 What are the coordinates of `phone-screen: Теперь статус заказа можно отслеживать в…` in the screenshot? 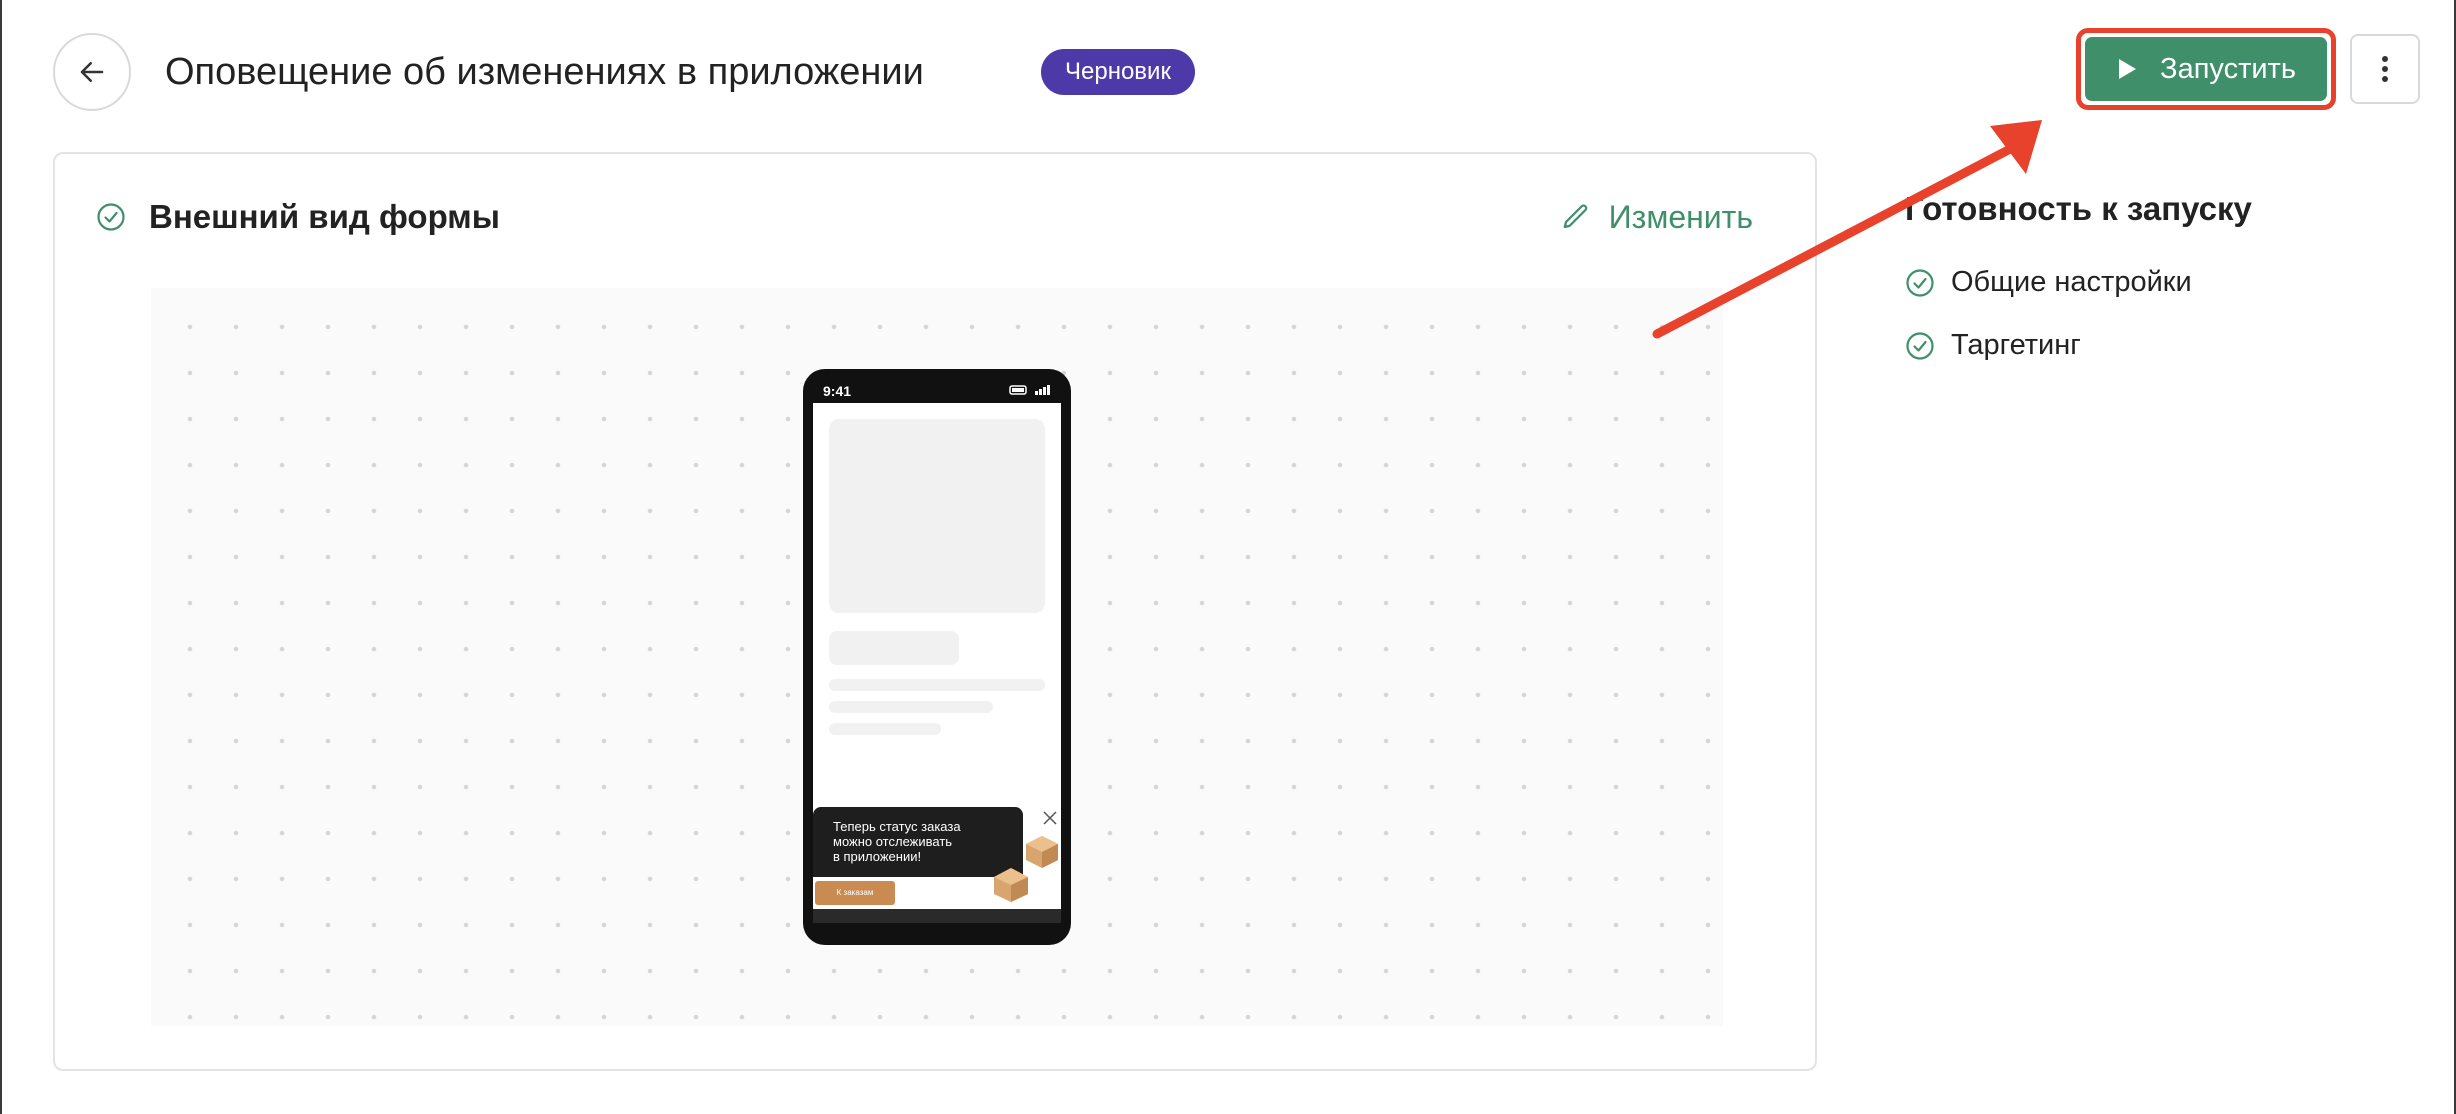 It's located at (937, 656).